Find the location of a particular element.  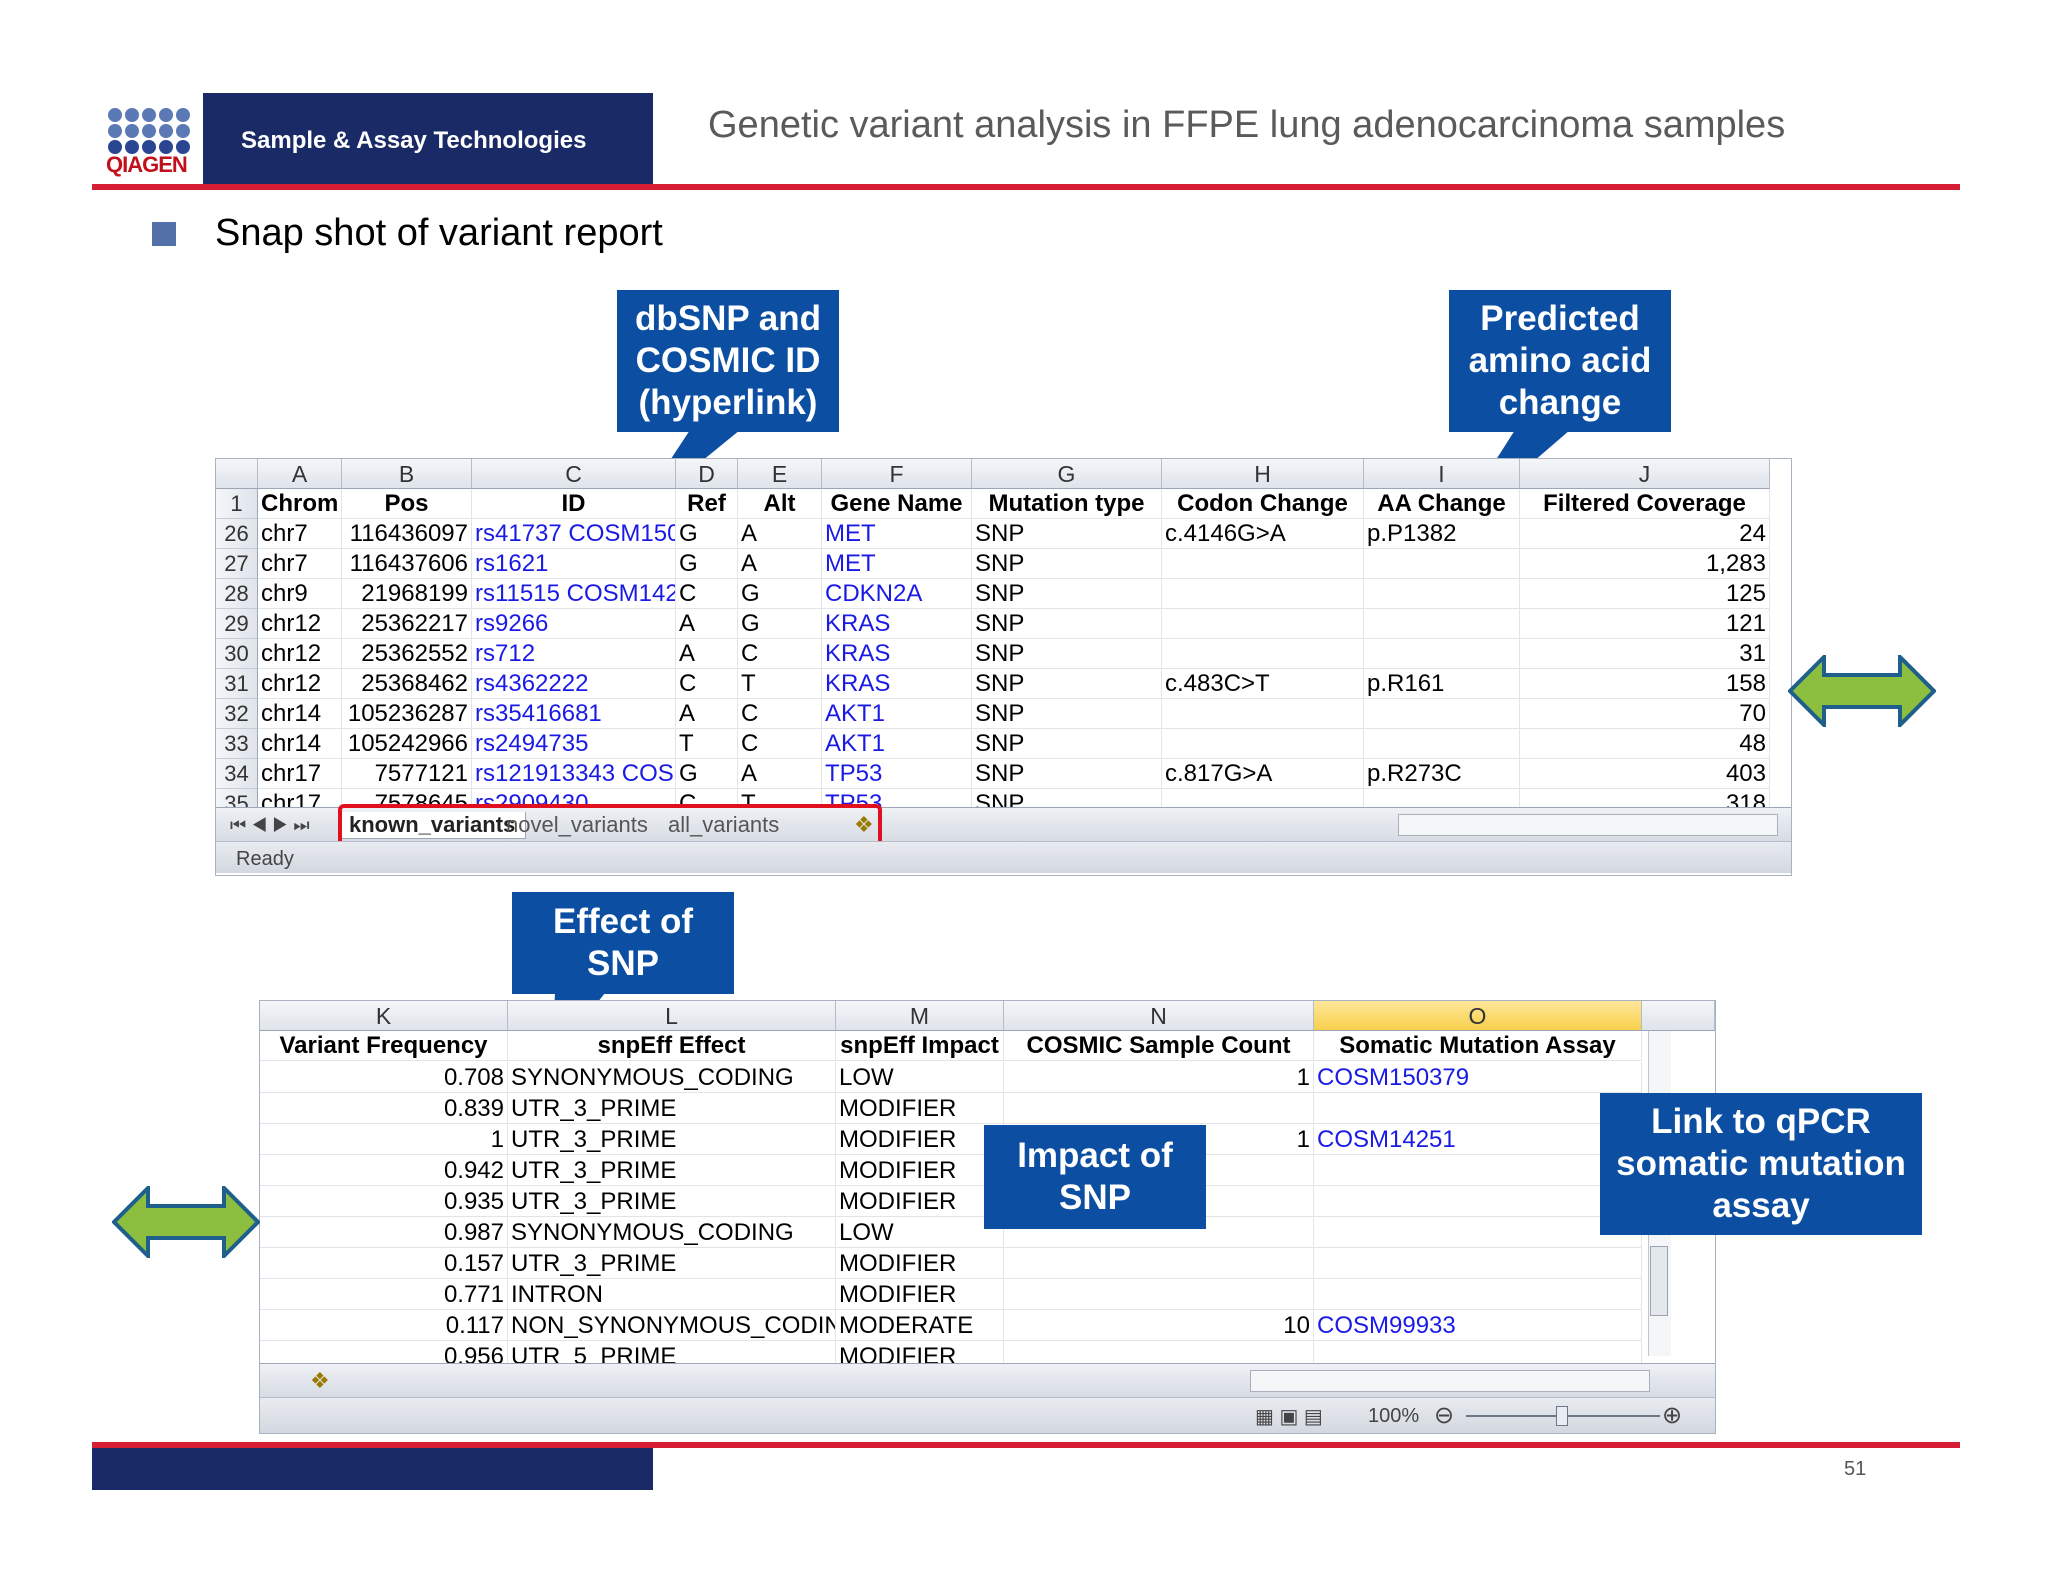

column-header: G is located at coordinates (1067, 474).